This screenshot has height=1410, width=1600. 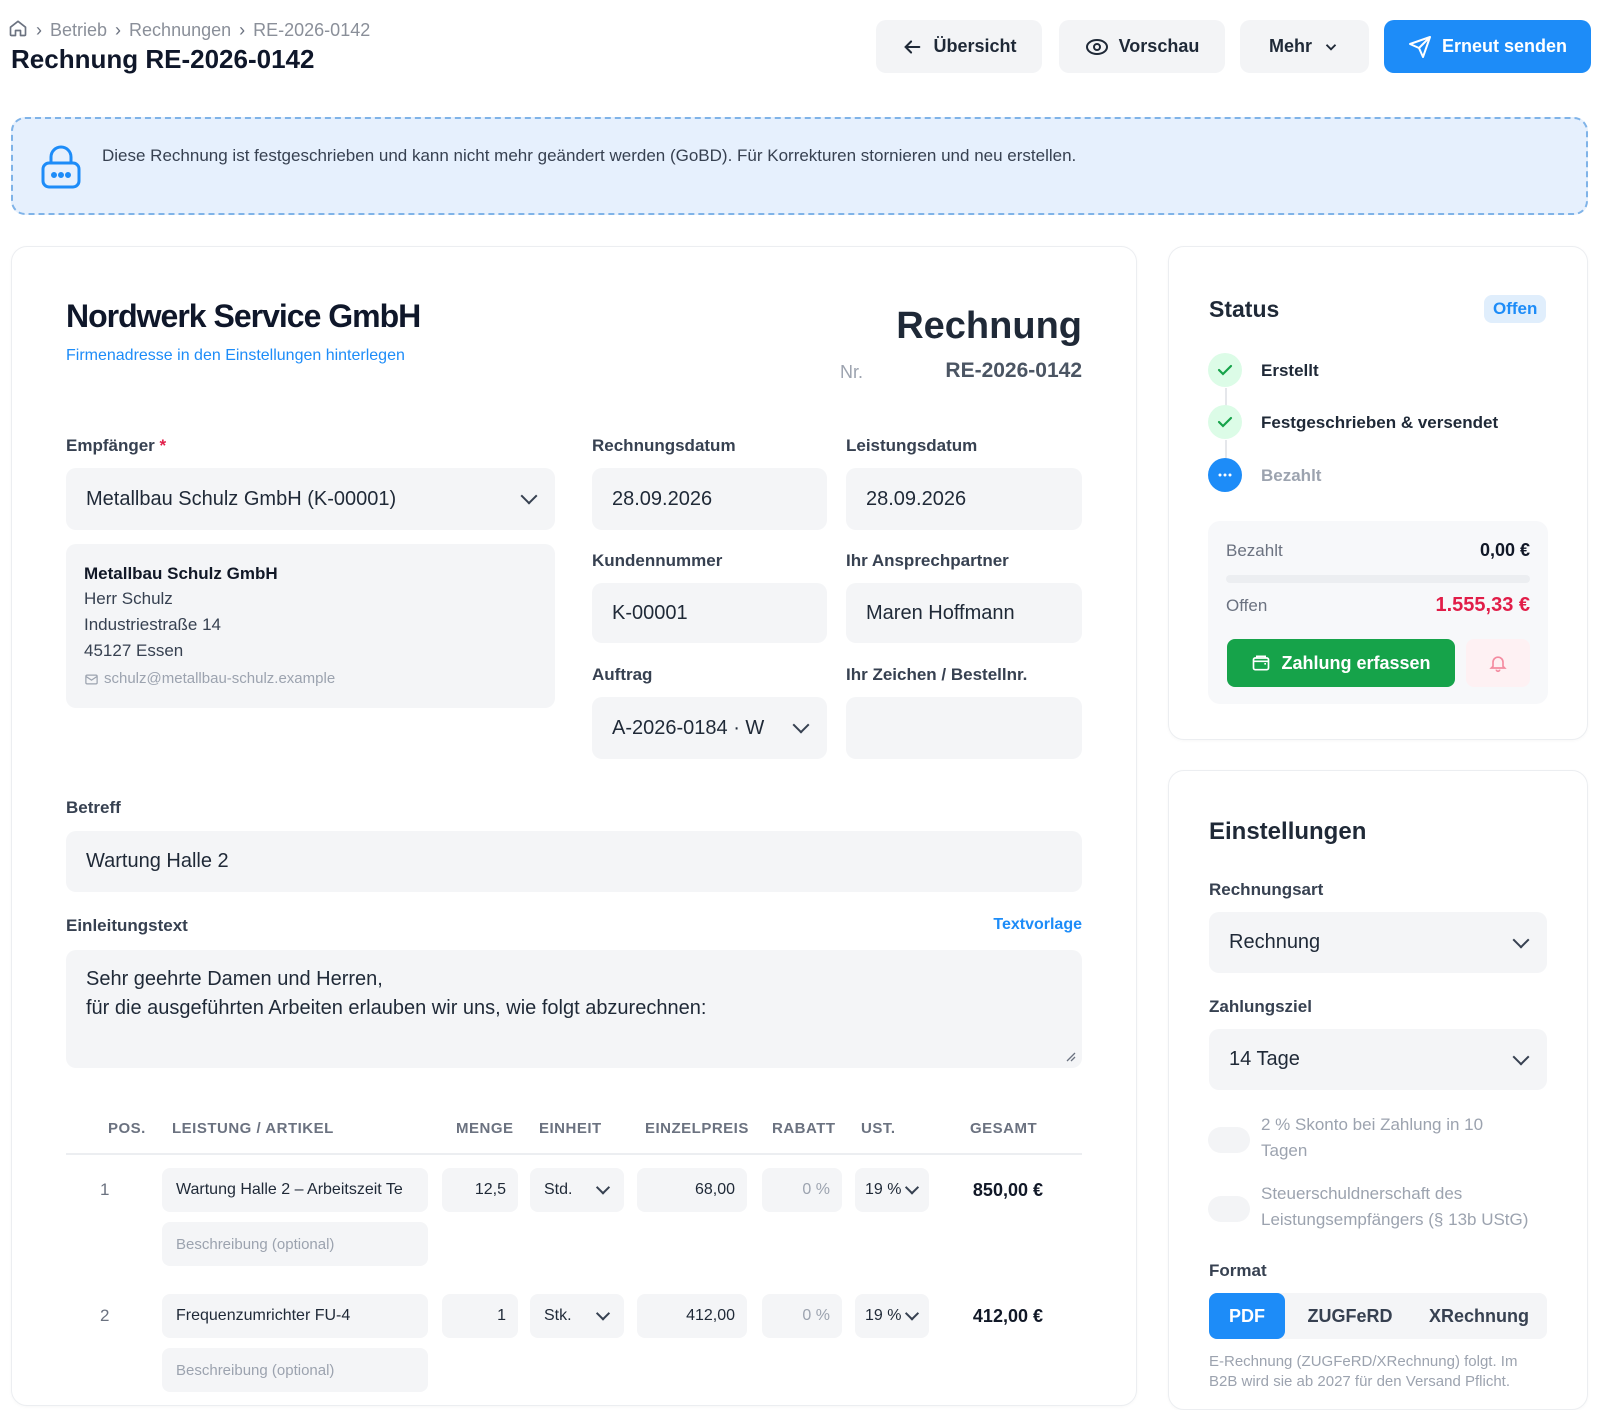 I want to click on format-label: Format, so click(x=1238, y=1270).